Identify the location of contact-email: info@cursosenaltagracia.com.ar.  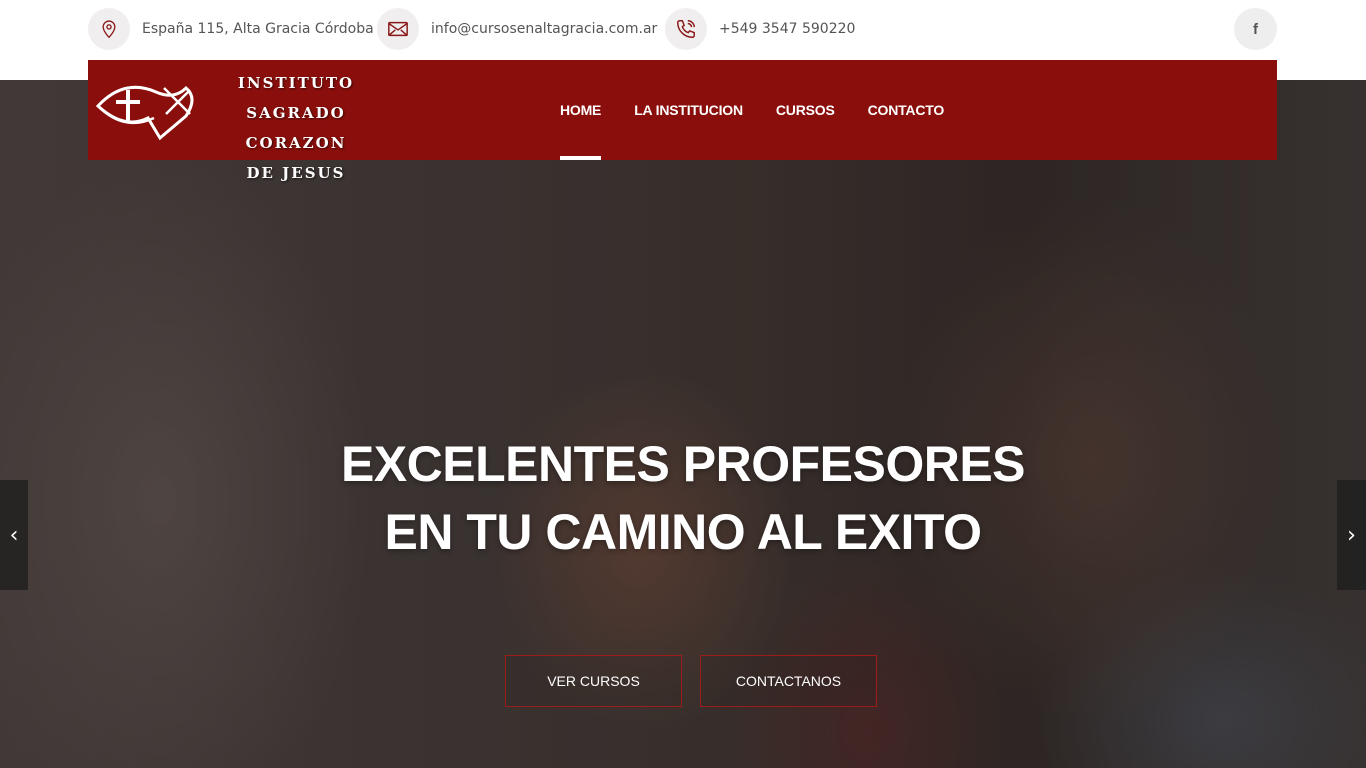
(517, 29).